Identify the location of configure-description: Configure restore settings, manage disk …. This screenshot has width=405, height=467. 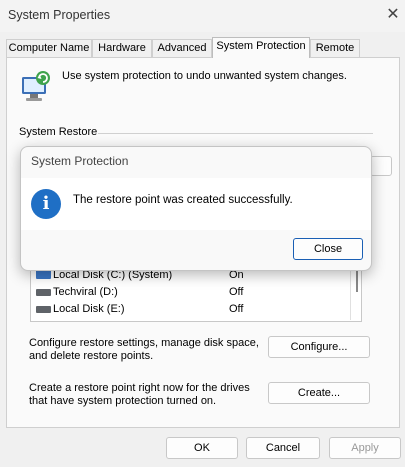
(144, 349).